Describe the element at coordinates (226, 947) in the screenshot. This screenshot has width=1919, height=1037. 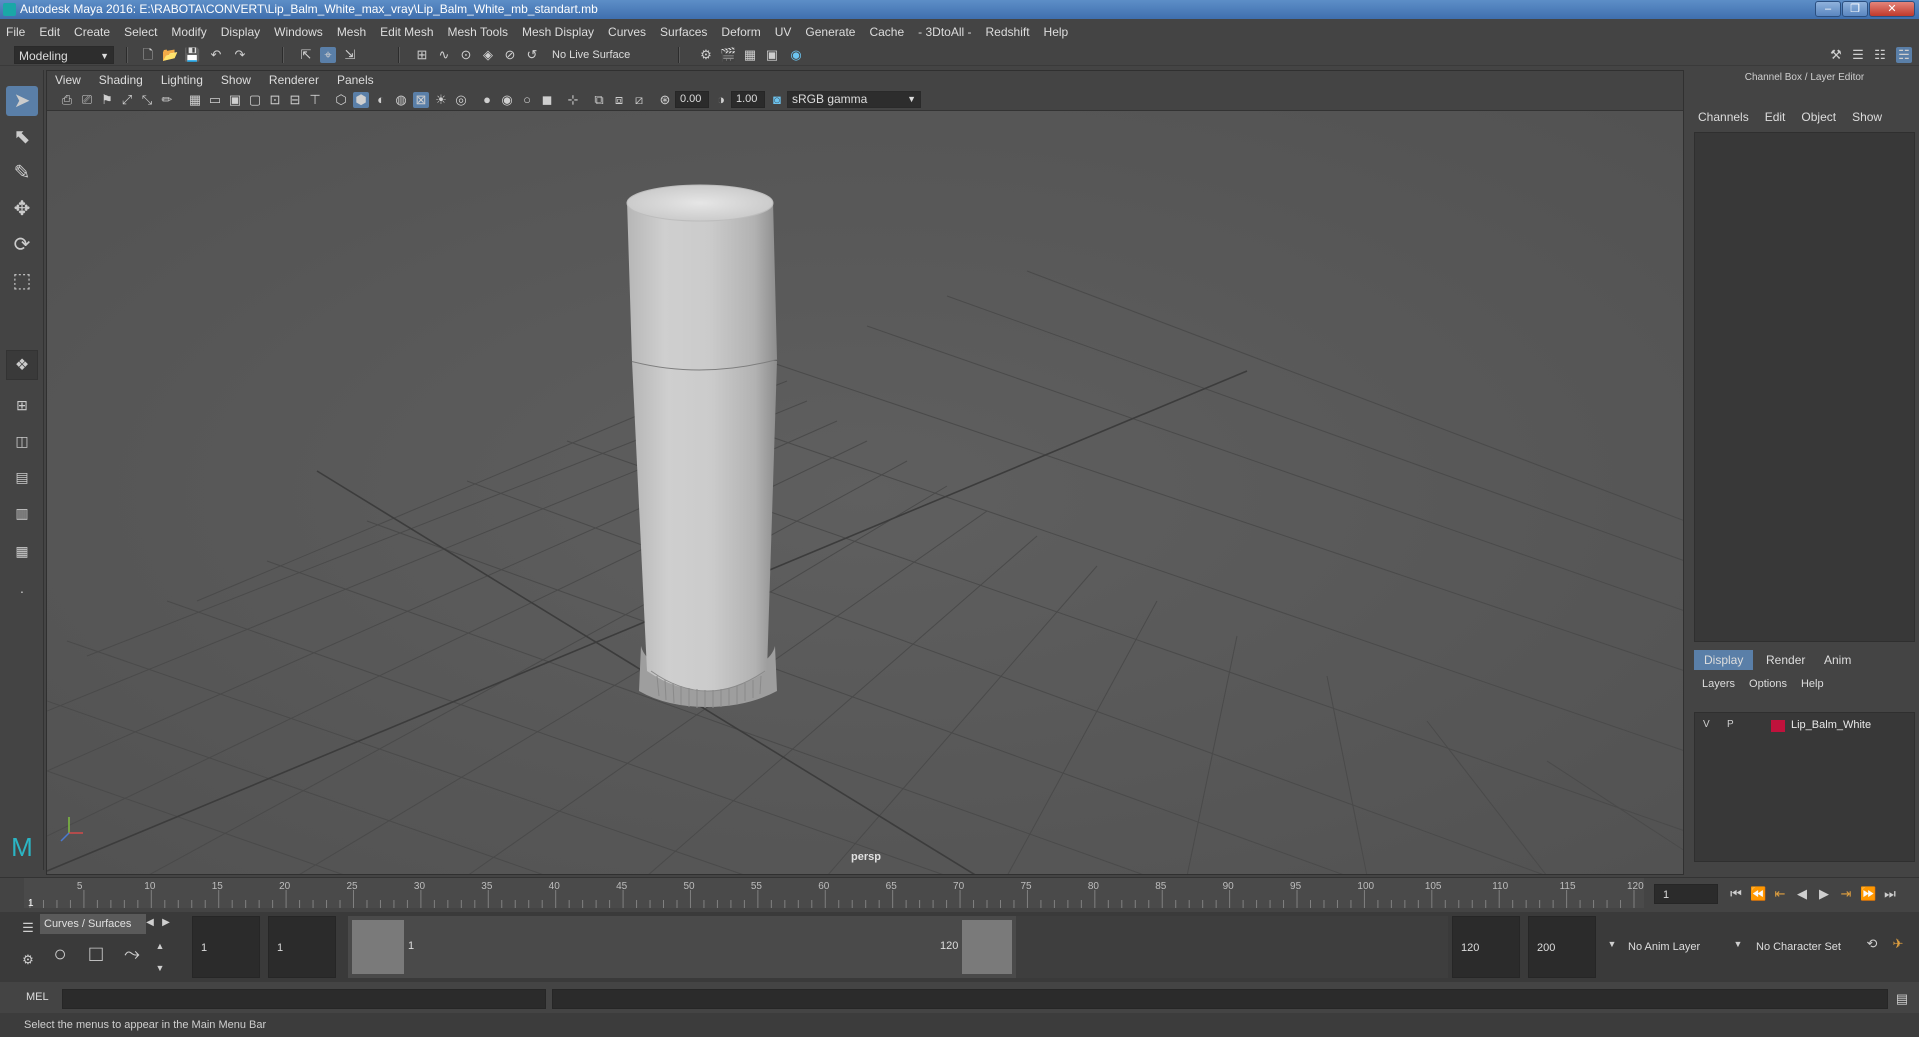
I see `start-frame-field: 1` at that location.